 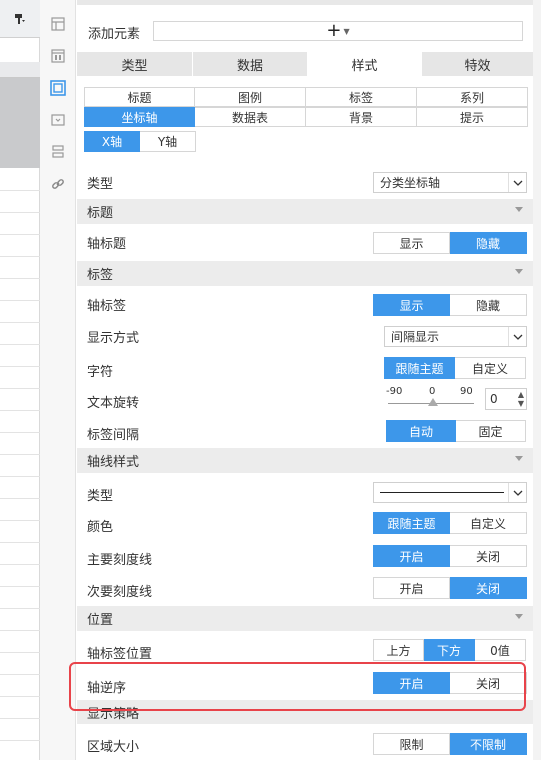 I want to click on area-unlimited-button: 不限制, so click(x=488, y=744).